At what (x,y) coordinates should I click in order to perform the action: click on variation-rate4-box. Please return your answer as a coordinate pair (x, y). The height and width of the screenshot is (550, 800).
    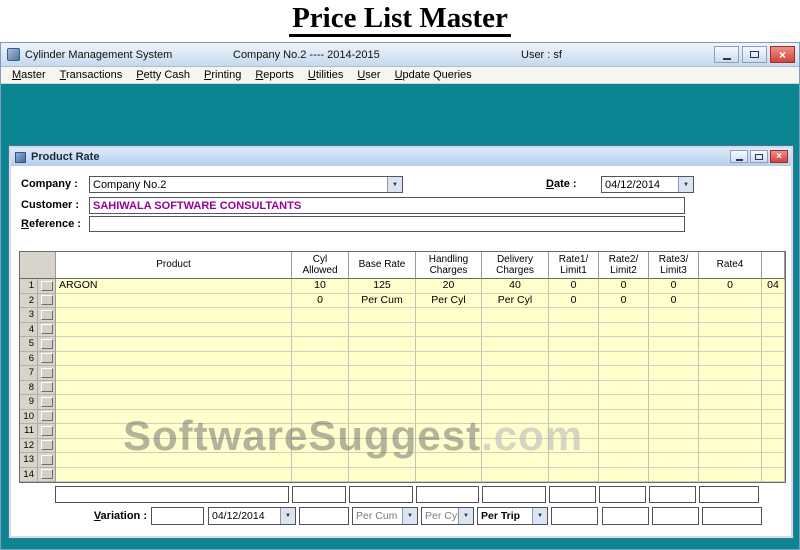
    Looking at the image, I should click on (732, 516).